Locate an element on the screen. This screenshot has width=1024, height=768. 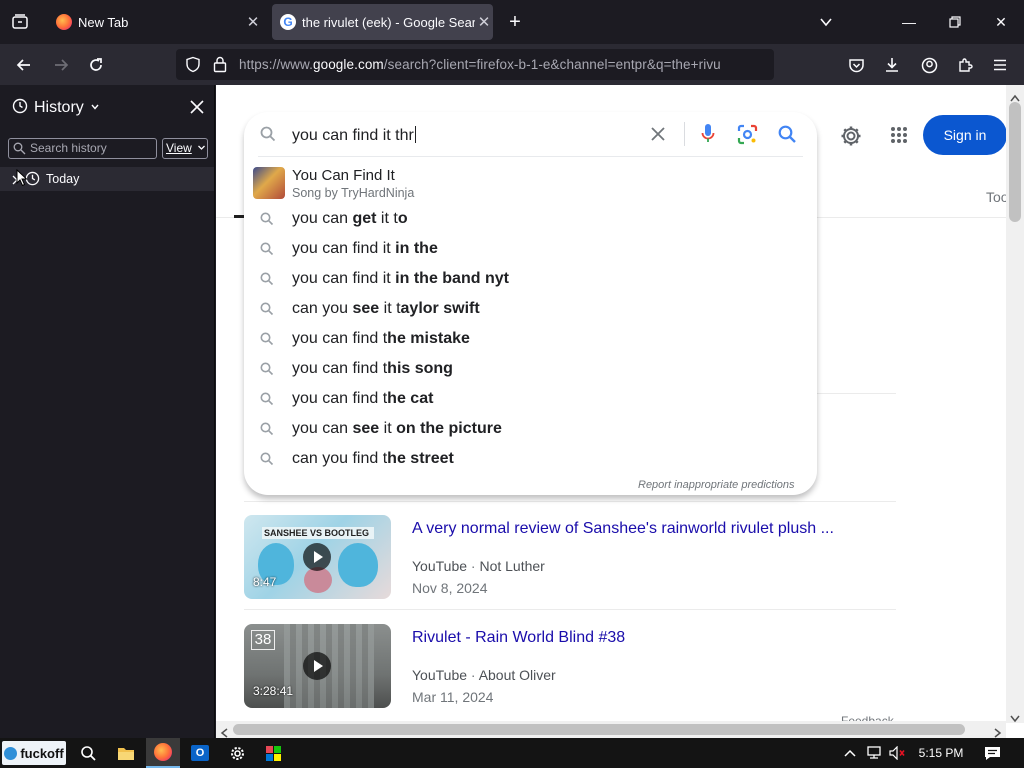
google-icon: G is located at coordinates (288, 22).